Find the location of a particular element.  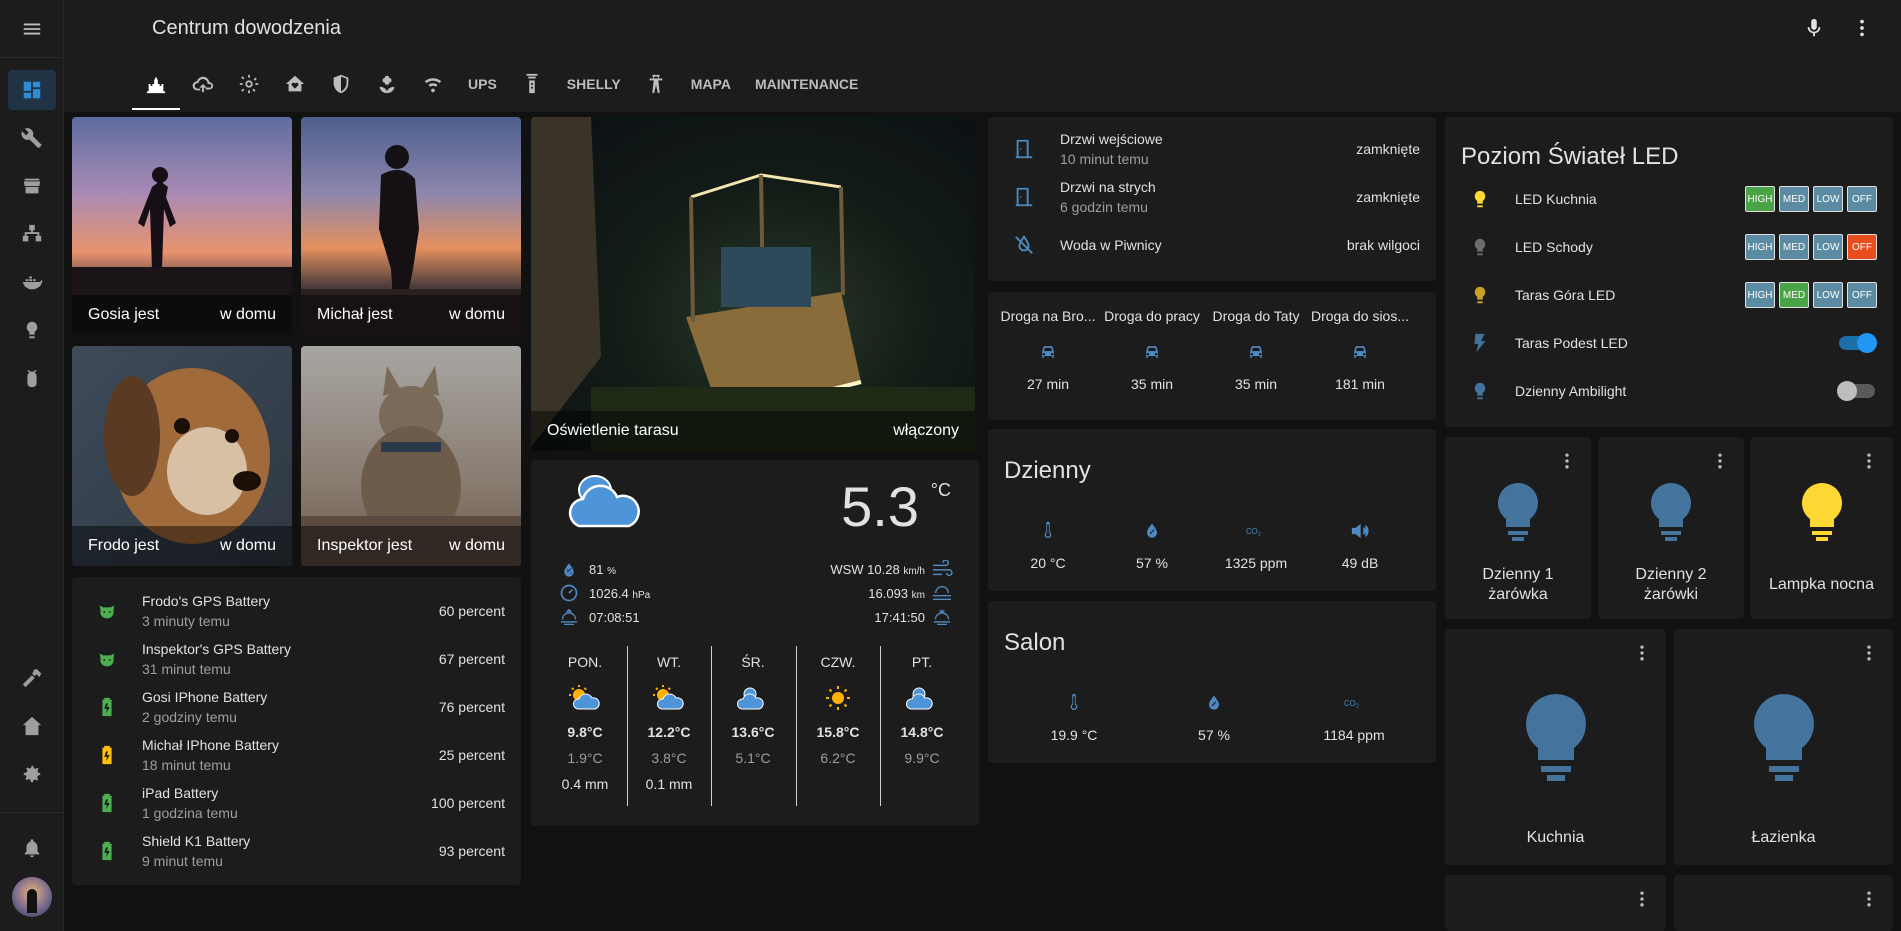

led-toggle-row: Taras Podest LED is located at coordinates (1669, 343).